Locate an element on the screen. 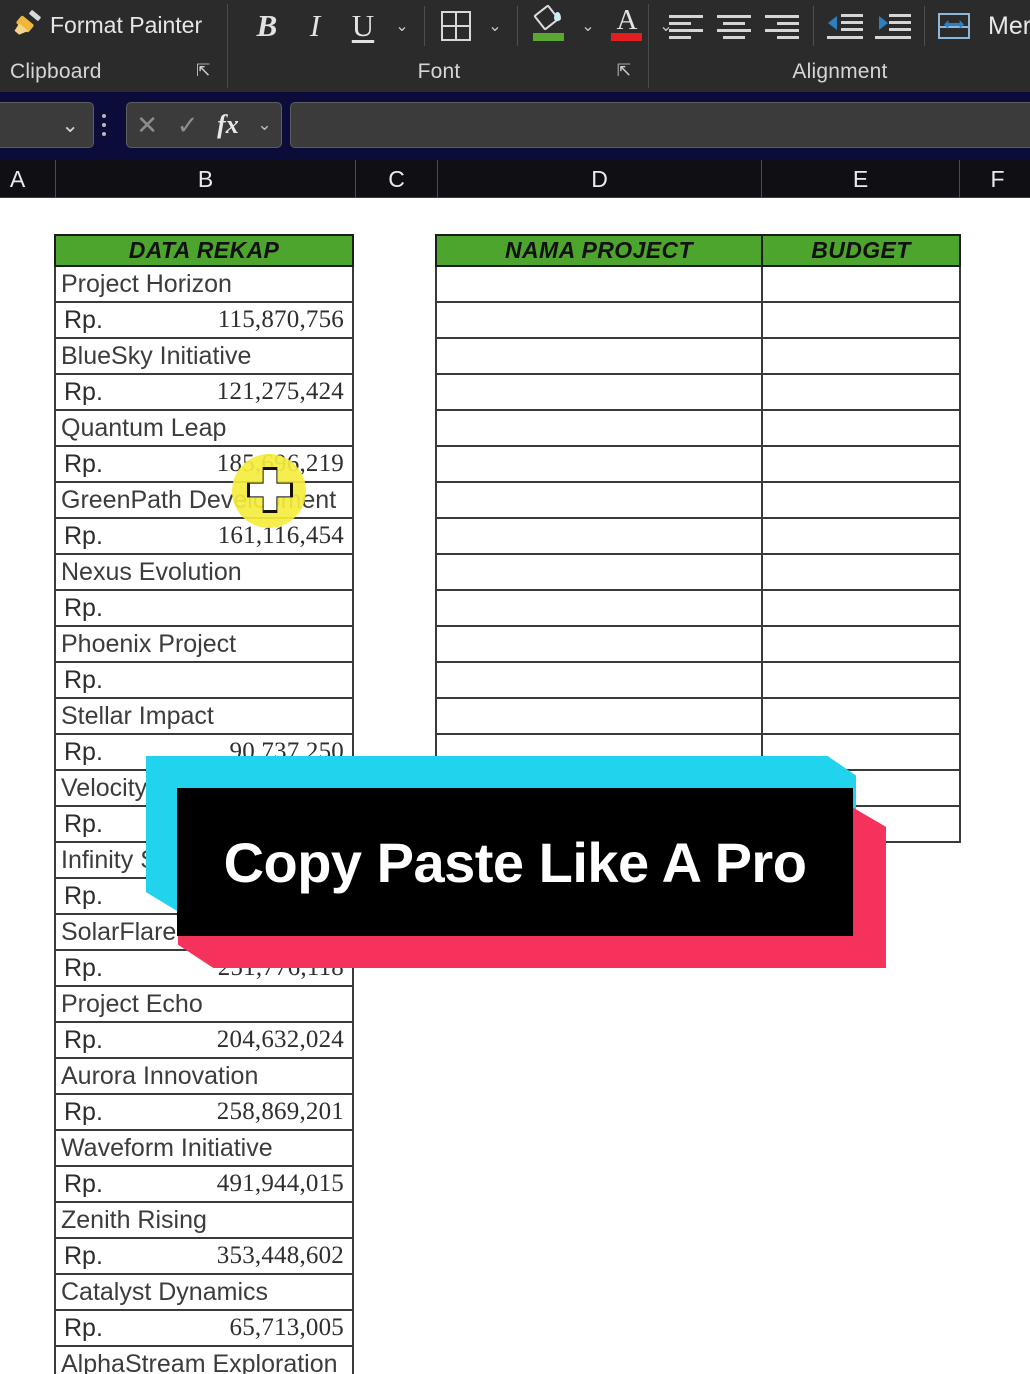 Image resolution: width=1030 pixels, height=1374 pixels. insert-function-icon: fx is located at coordinates (228, 125).